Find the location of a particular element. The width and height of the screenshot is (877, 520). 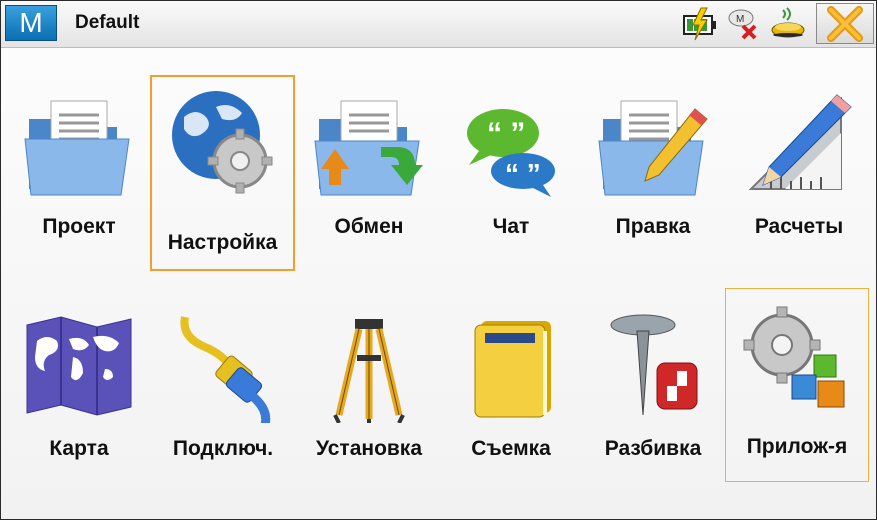

menu-item-settings: Настройка is located at coordinates (222, 173).